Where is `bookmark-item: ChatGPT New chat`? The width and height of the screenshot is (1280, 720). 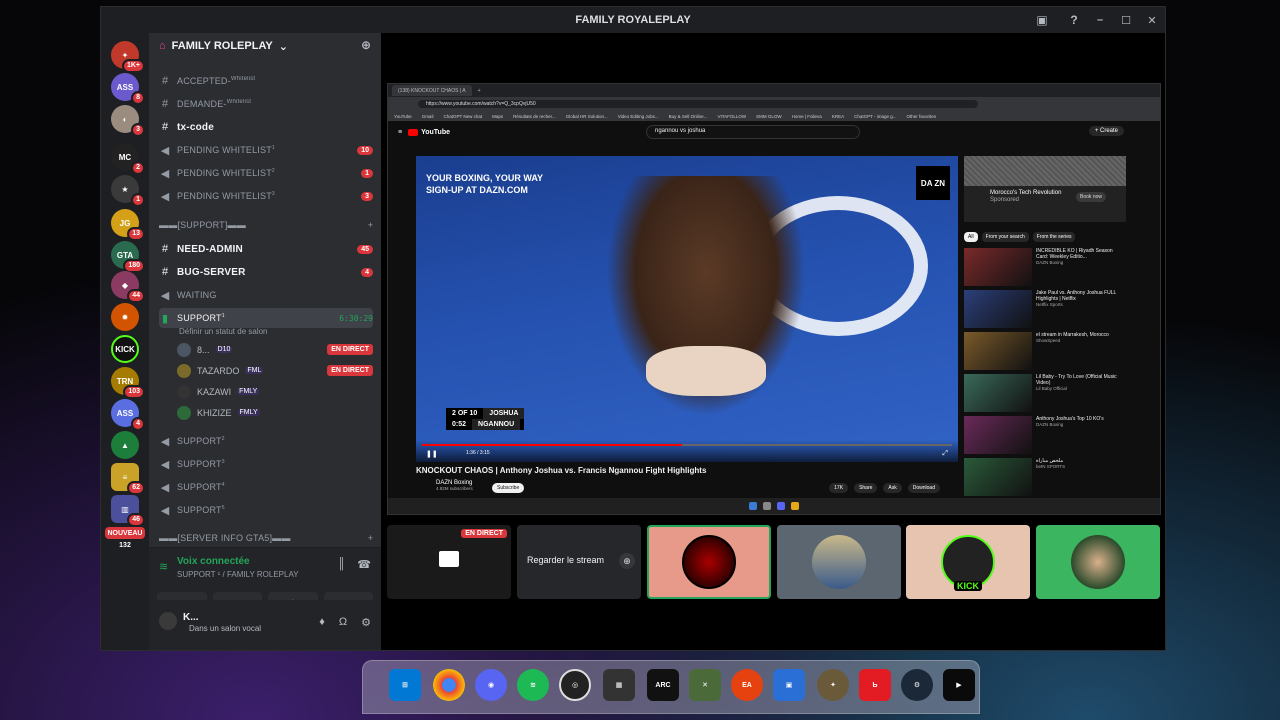
bookmark-item: ChatGPT New chat is located at coordinates (462, 116).